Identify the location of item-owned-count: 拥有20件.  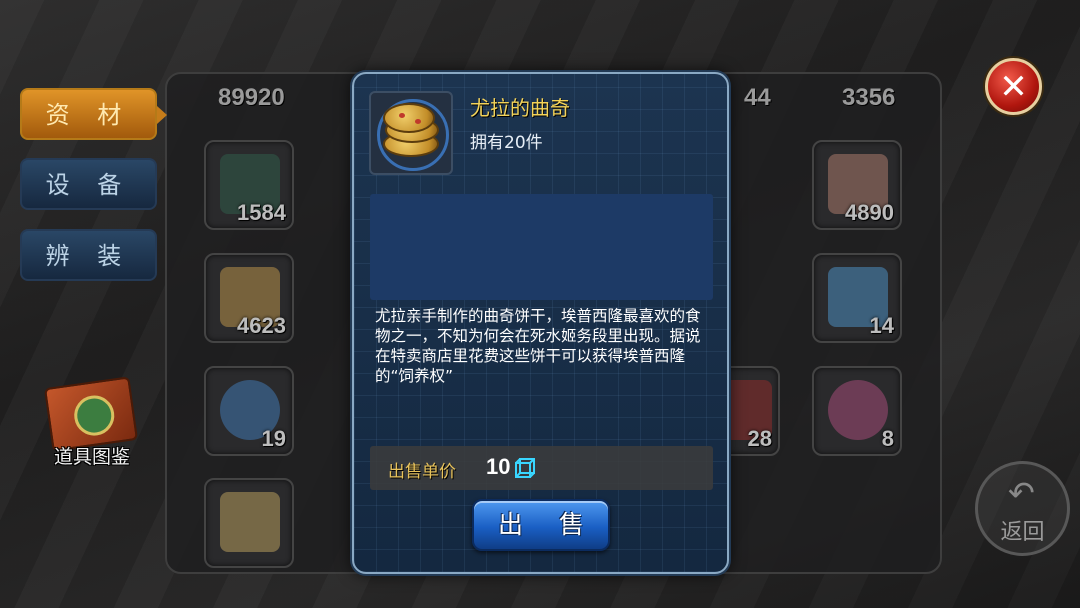
(506, 143).